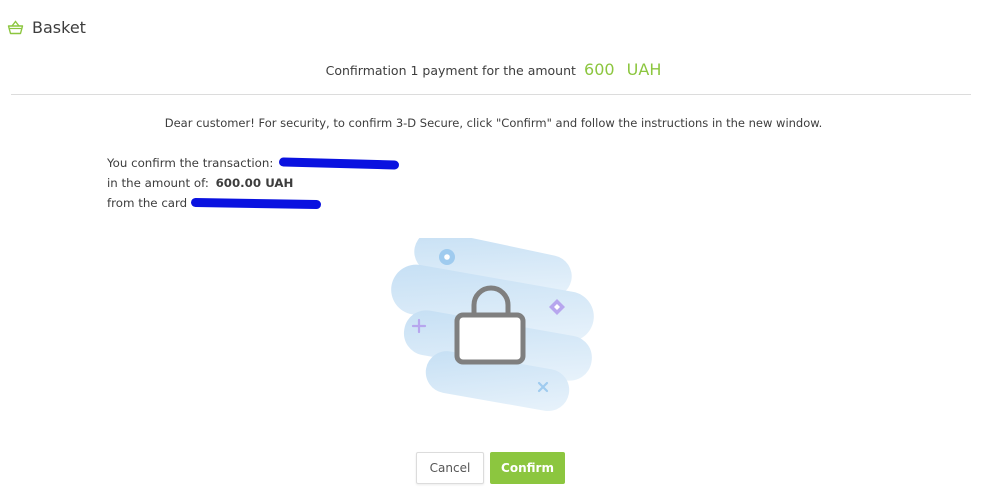 The image size is (987, 500). Describe the element at coordinates (147, 203) in the screenshot. I see `card-label: from the card` at that location.